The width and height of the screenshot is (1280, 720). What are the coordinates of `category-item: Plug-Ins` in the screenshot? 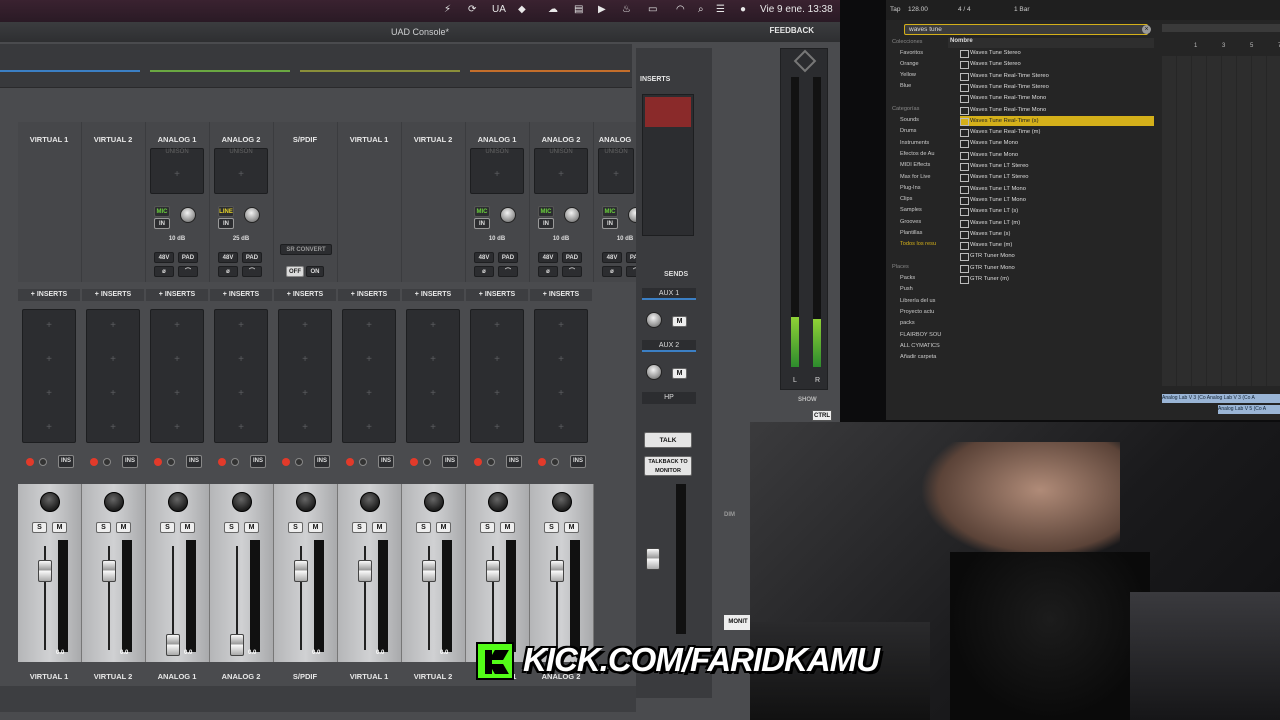 It's located at (906, 188).